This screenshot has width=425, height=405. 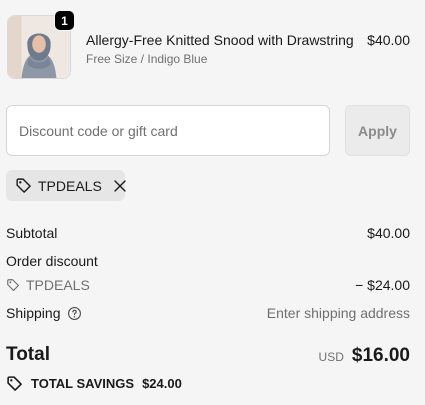 I want to click on currency-code: USD, so click(x=331, y=357).